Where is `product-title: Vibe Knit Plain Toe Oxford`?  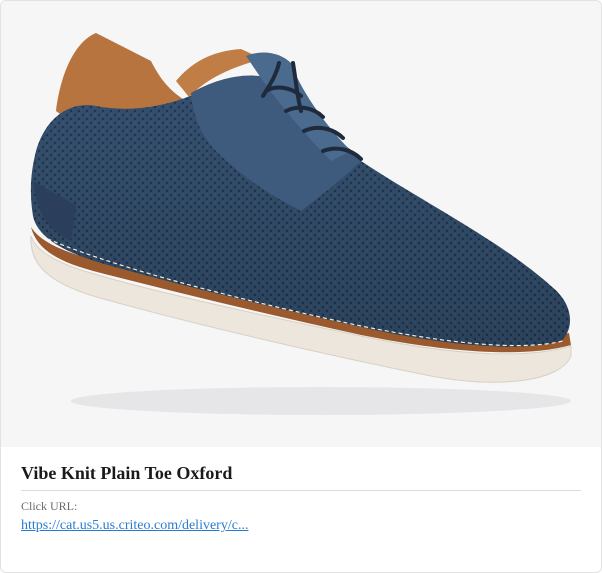 product-title: Vibe Knit Plain Toe Oxford is located at coordinates (301, 477).